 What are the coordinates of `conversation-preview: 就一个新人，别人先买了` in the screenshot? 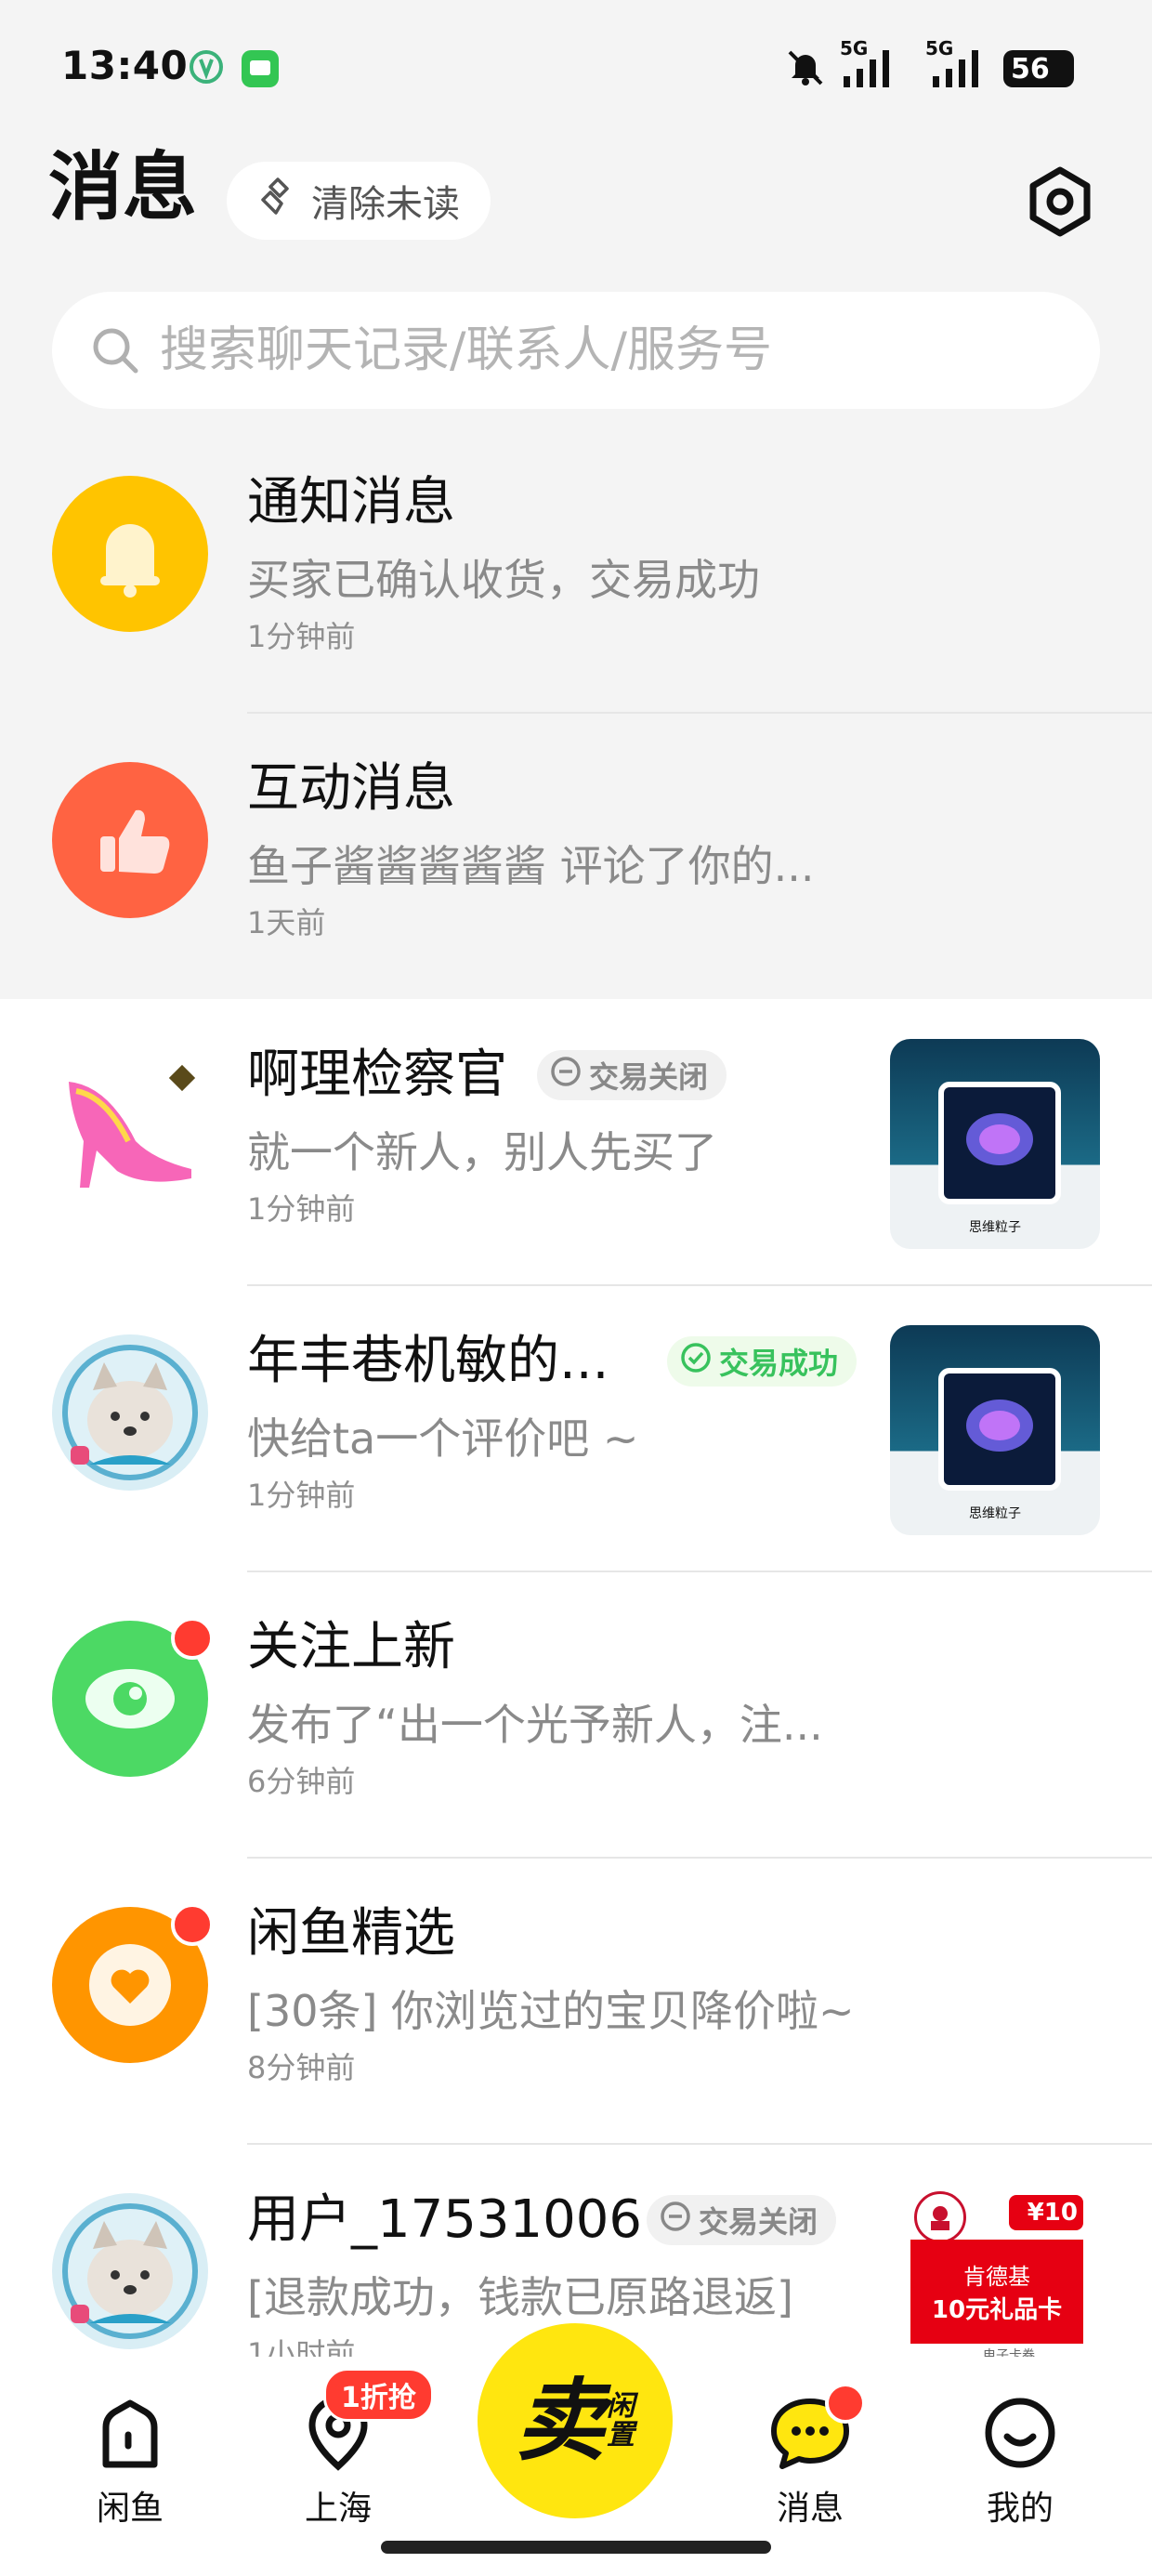 It's located at (482, 1152).